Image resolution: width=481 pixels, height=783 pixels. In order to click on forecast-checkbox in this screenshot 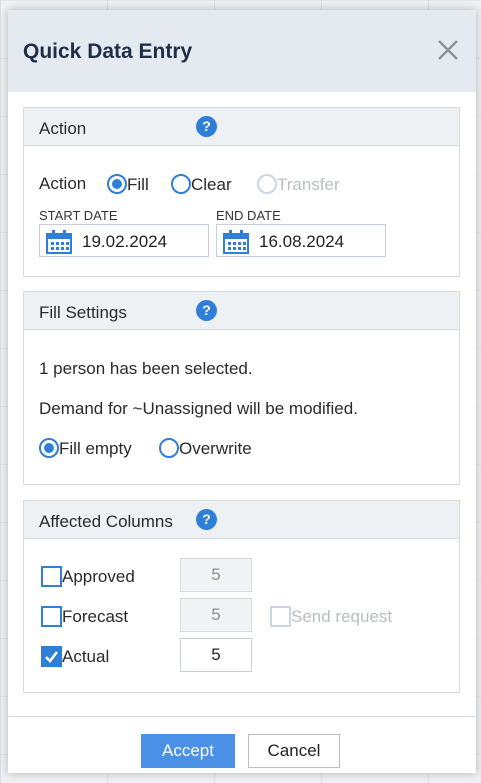, I will do `click(51, 616)`.